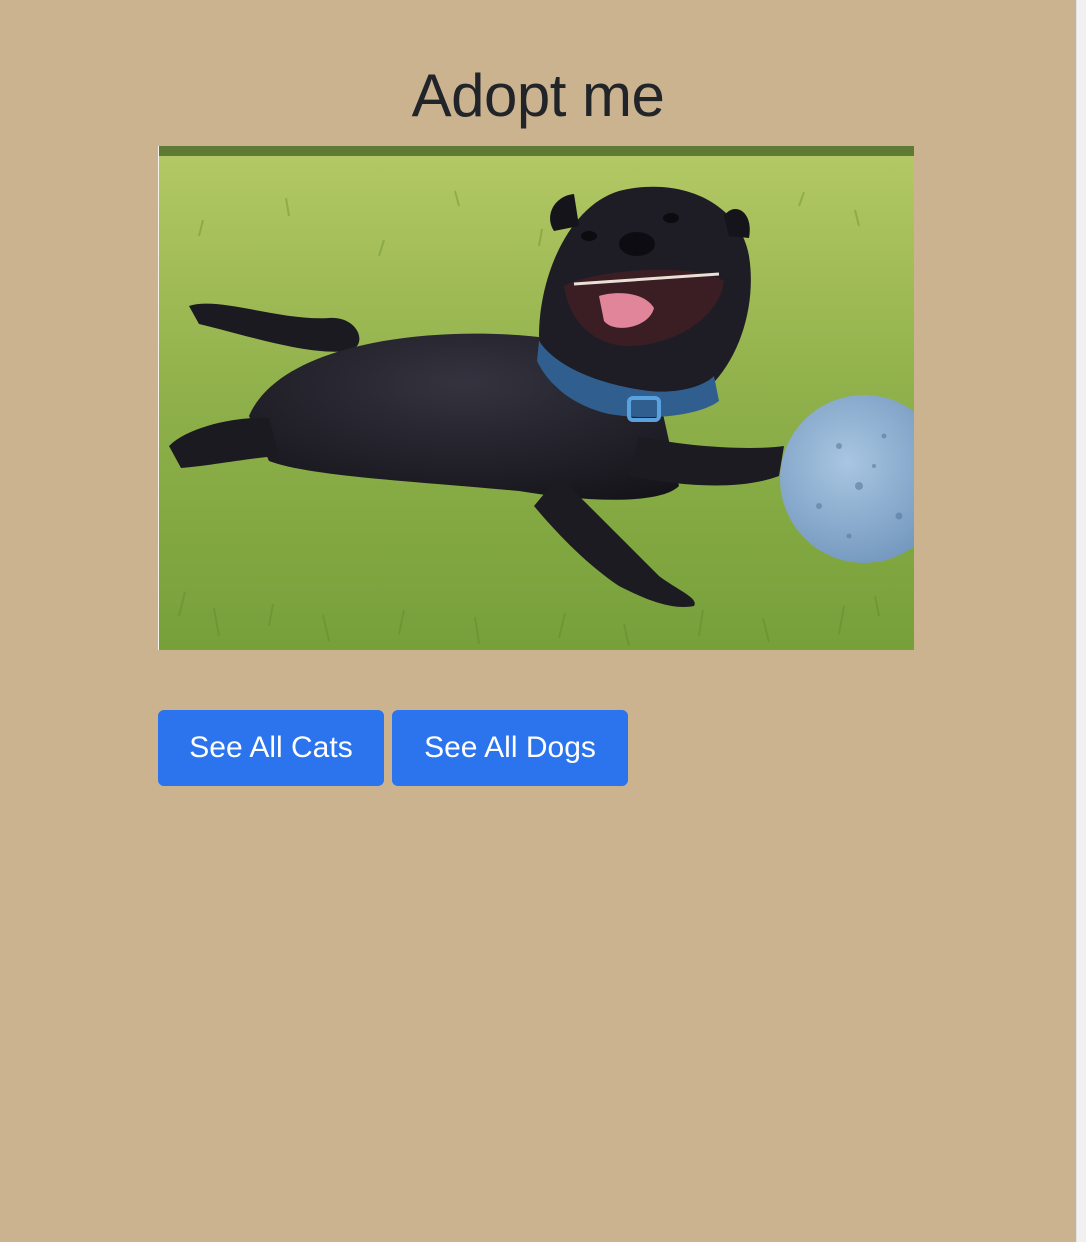 This screenshot has width=1086, height=1242. I want to click on dog-eye-right, so click(671, 218).